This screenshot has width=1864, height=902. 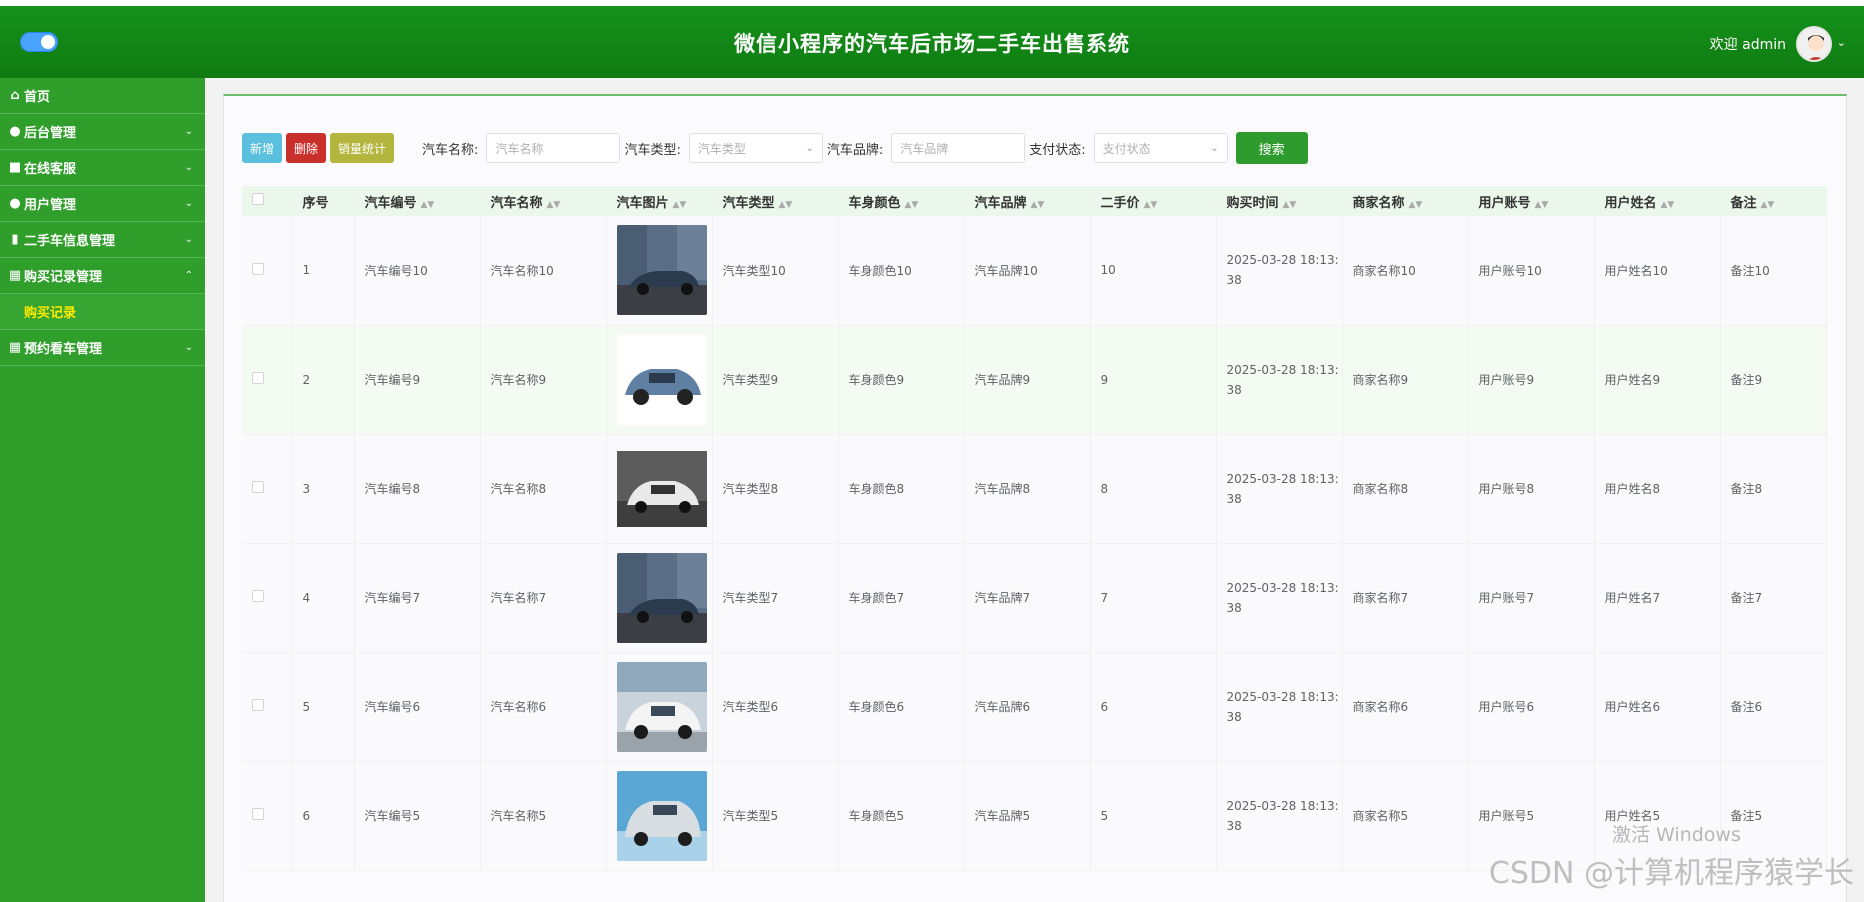 I want to click on car-brand-input: 汽车品牌, so click(x=958, y=148).